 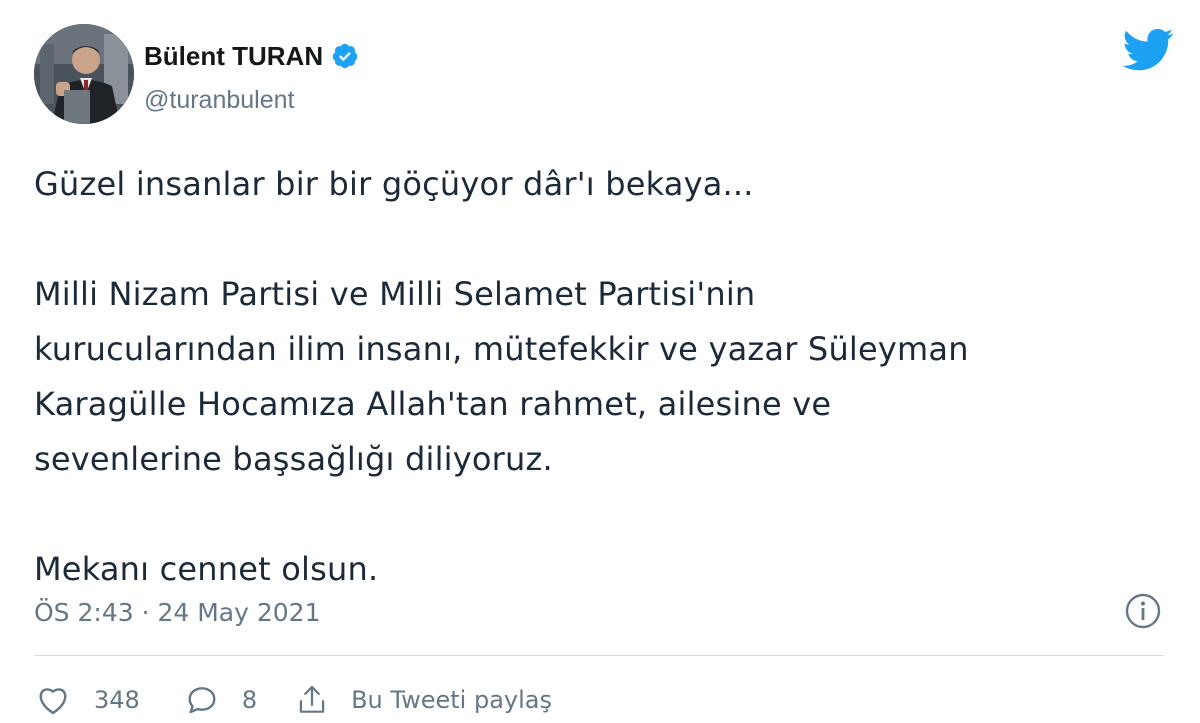 I want to click on share-button: Bu Tweeti paylaş, so click(x=424, y=700).